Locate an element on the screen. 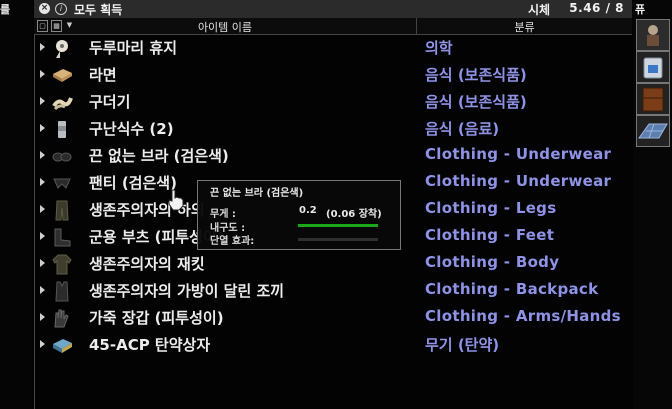 This screenshot has width=672, height=409. info-icon: i is located at coordinates (61, 9).